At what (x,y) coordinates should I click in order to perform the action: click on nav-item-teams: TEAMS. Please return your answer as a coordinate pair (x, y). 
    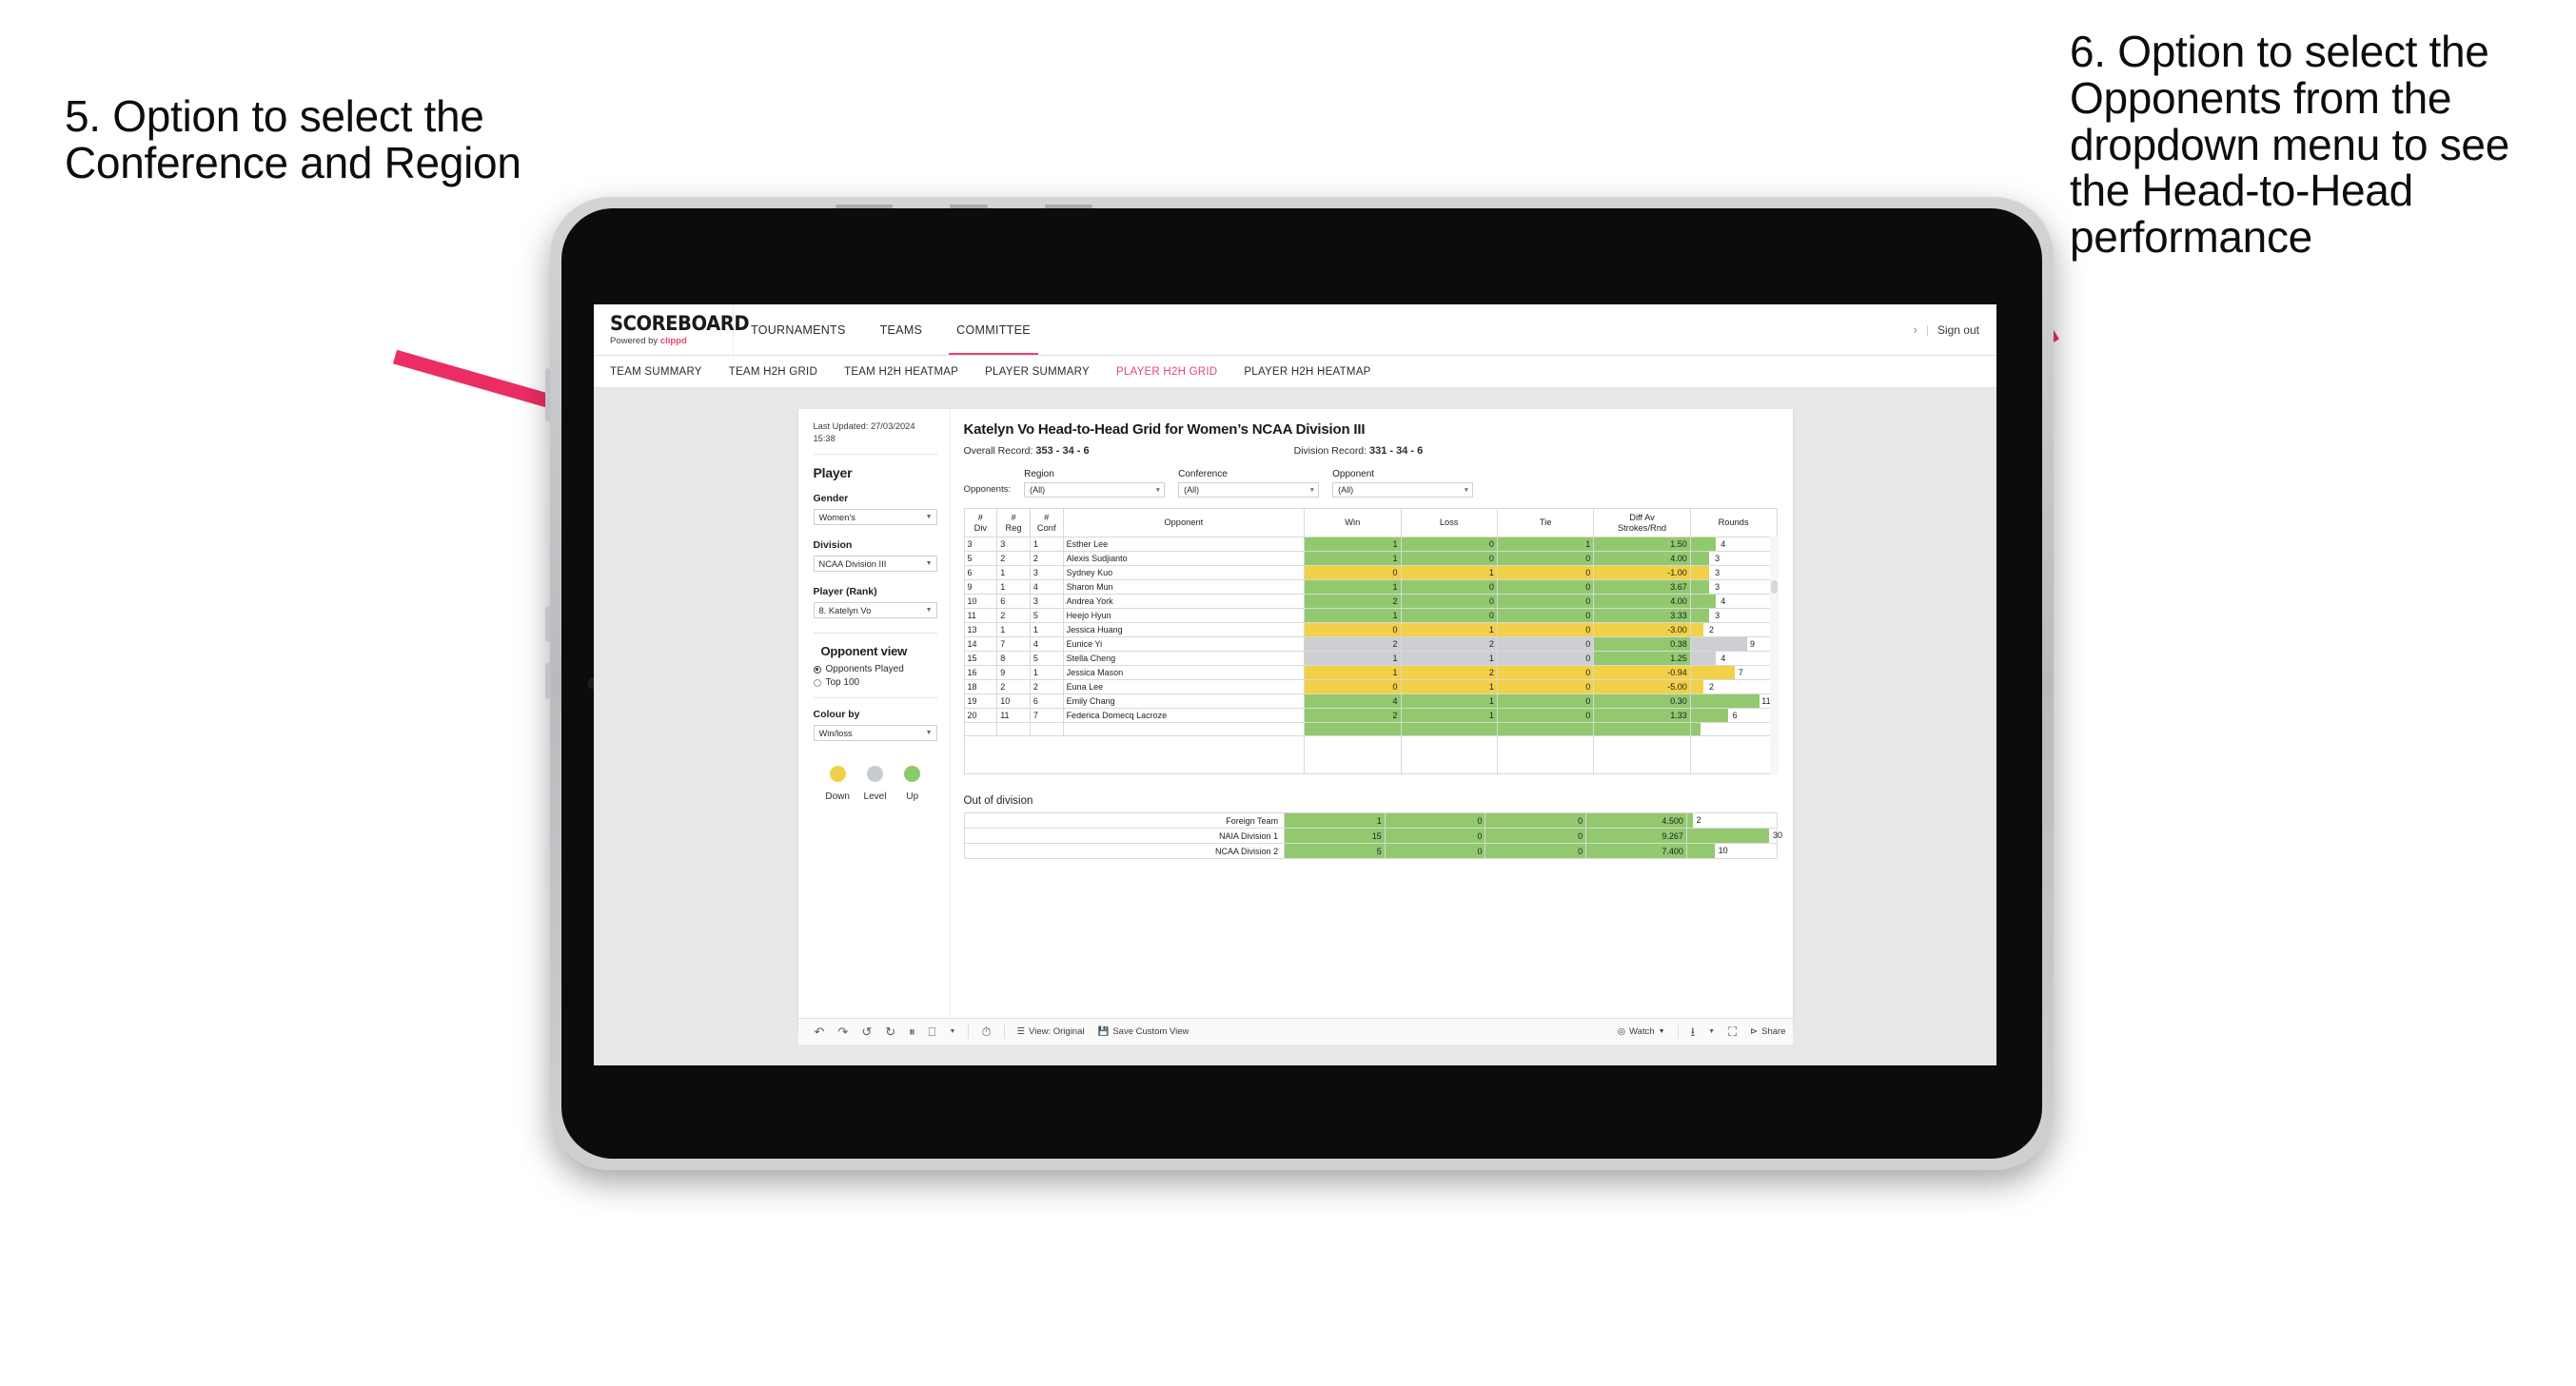
    Looking at the image, I should click on (901, 329).